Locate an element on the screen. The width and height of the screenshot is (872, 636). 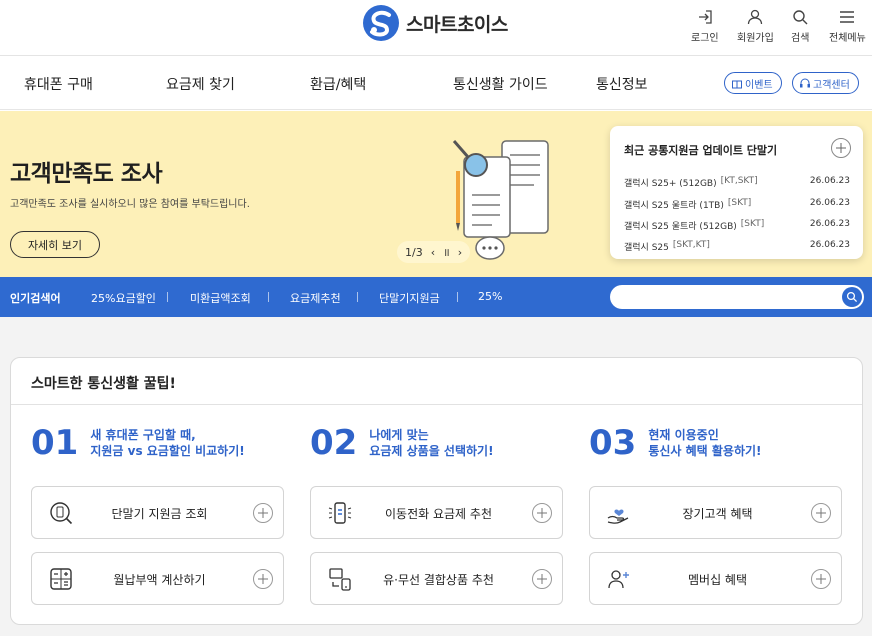
nav-item-telecom-guide: 통신생활 가이드 is located at coordinates (500, 84).